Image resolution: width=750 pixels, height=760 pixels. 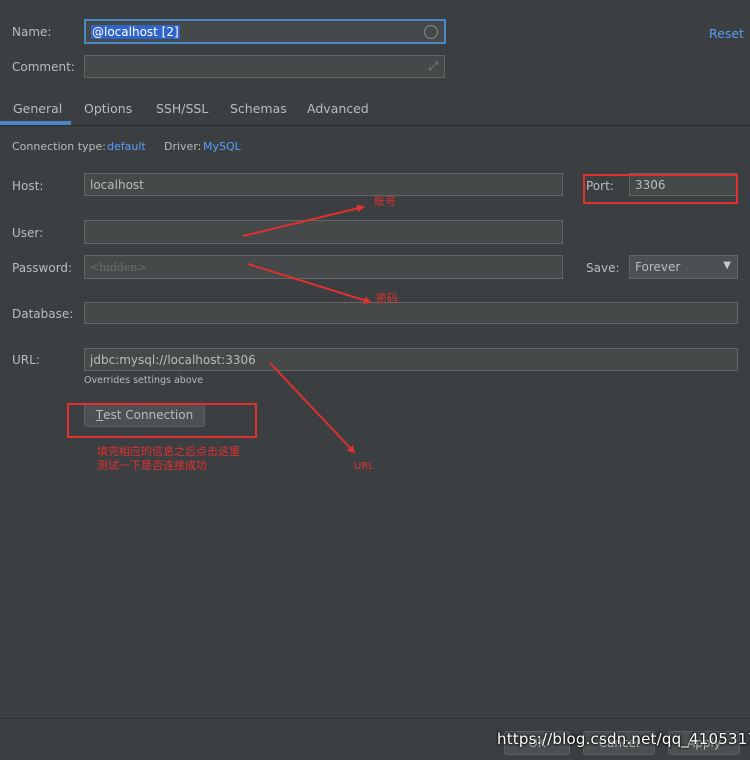 I want to click on annotation-password: 密码, so click(x=387, y=298).